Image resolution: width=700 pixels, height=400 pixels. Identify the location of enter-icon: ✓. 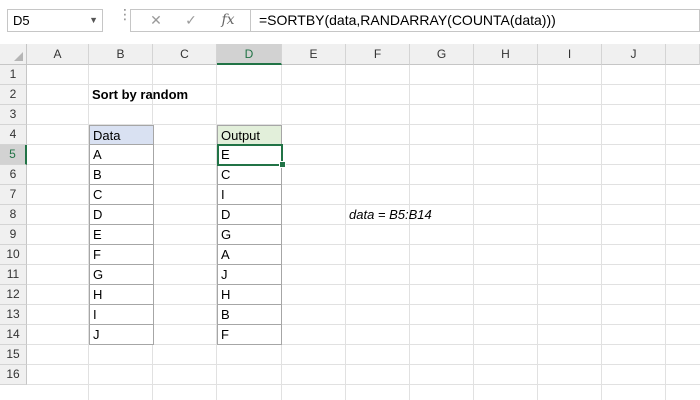
(191, 20).